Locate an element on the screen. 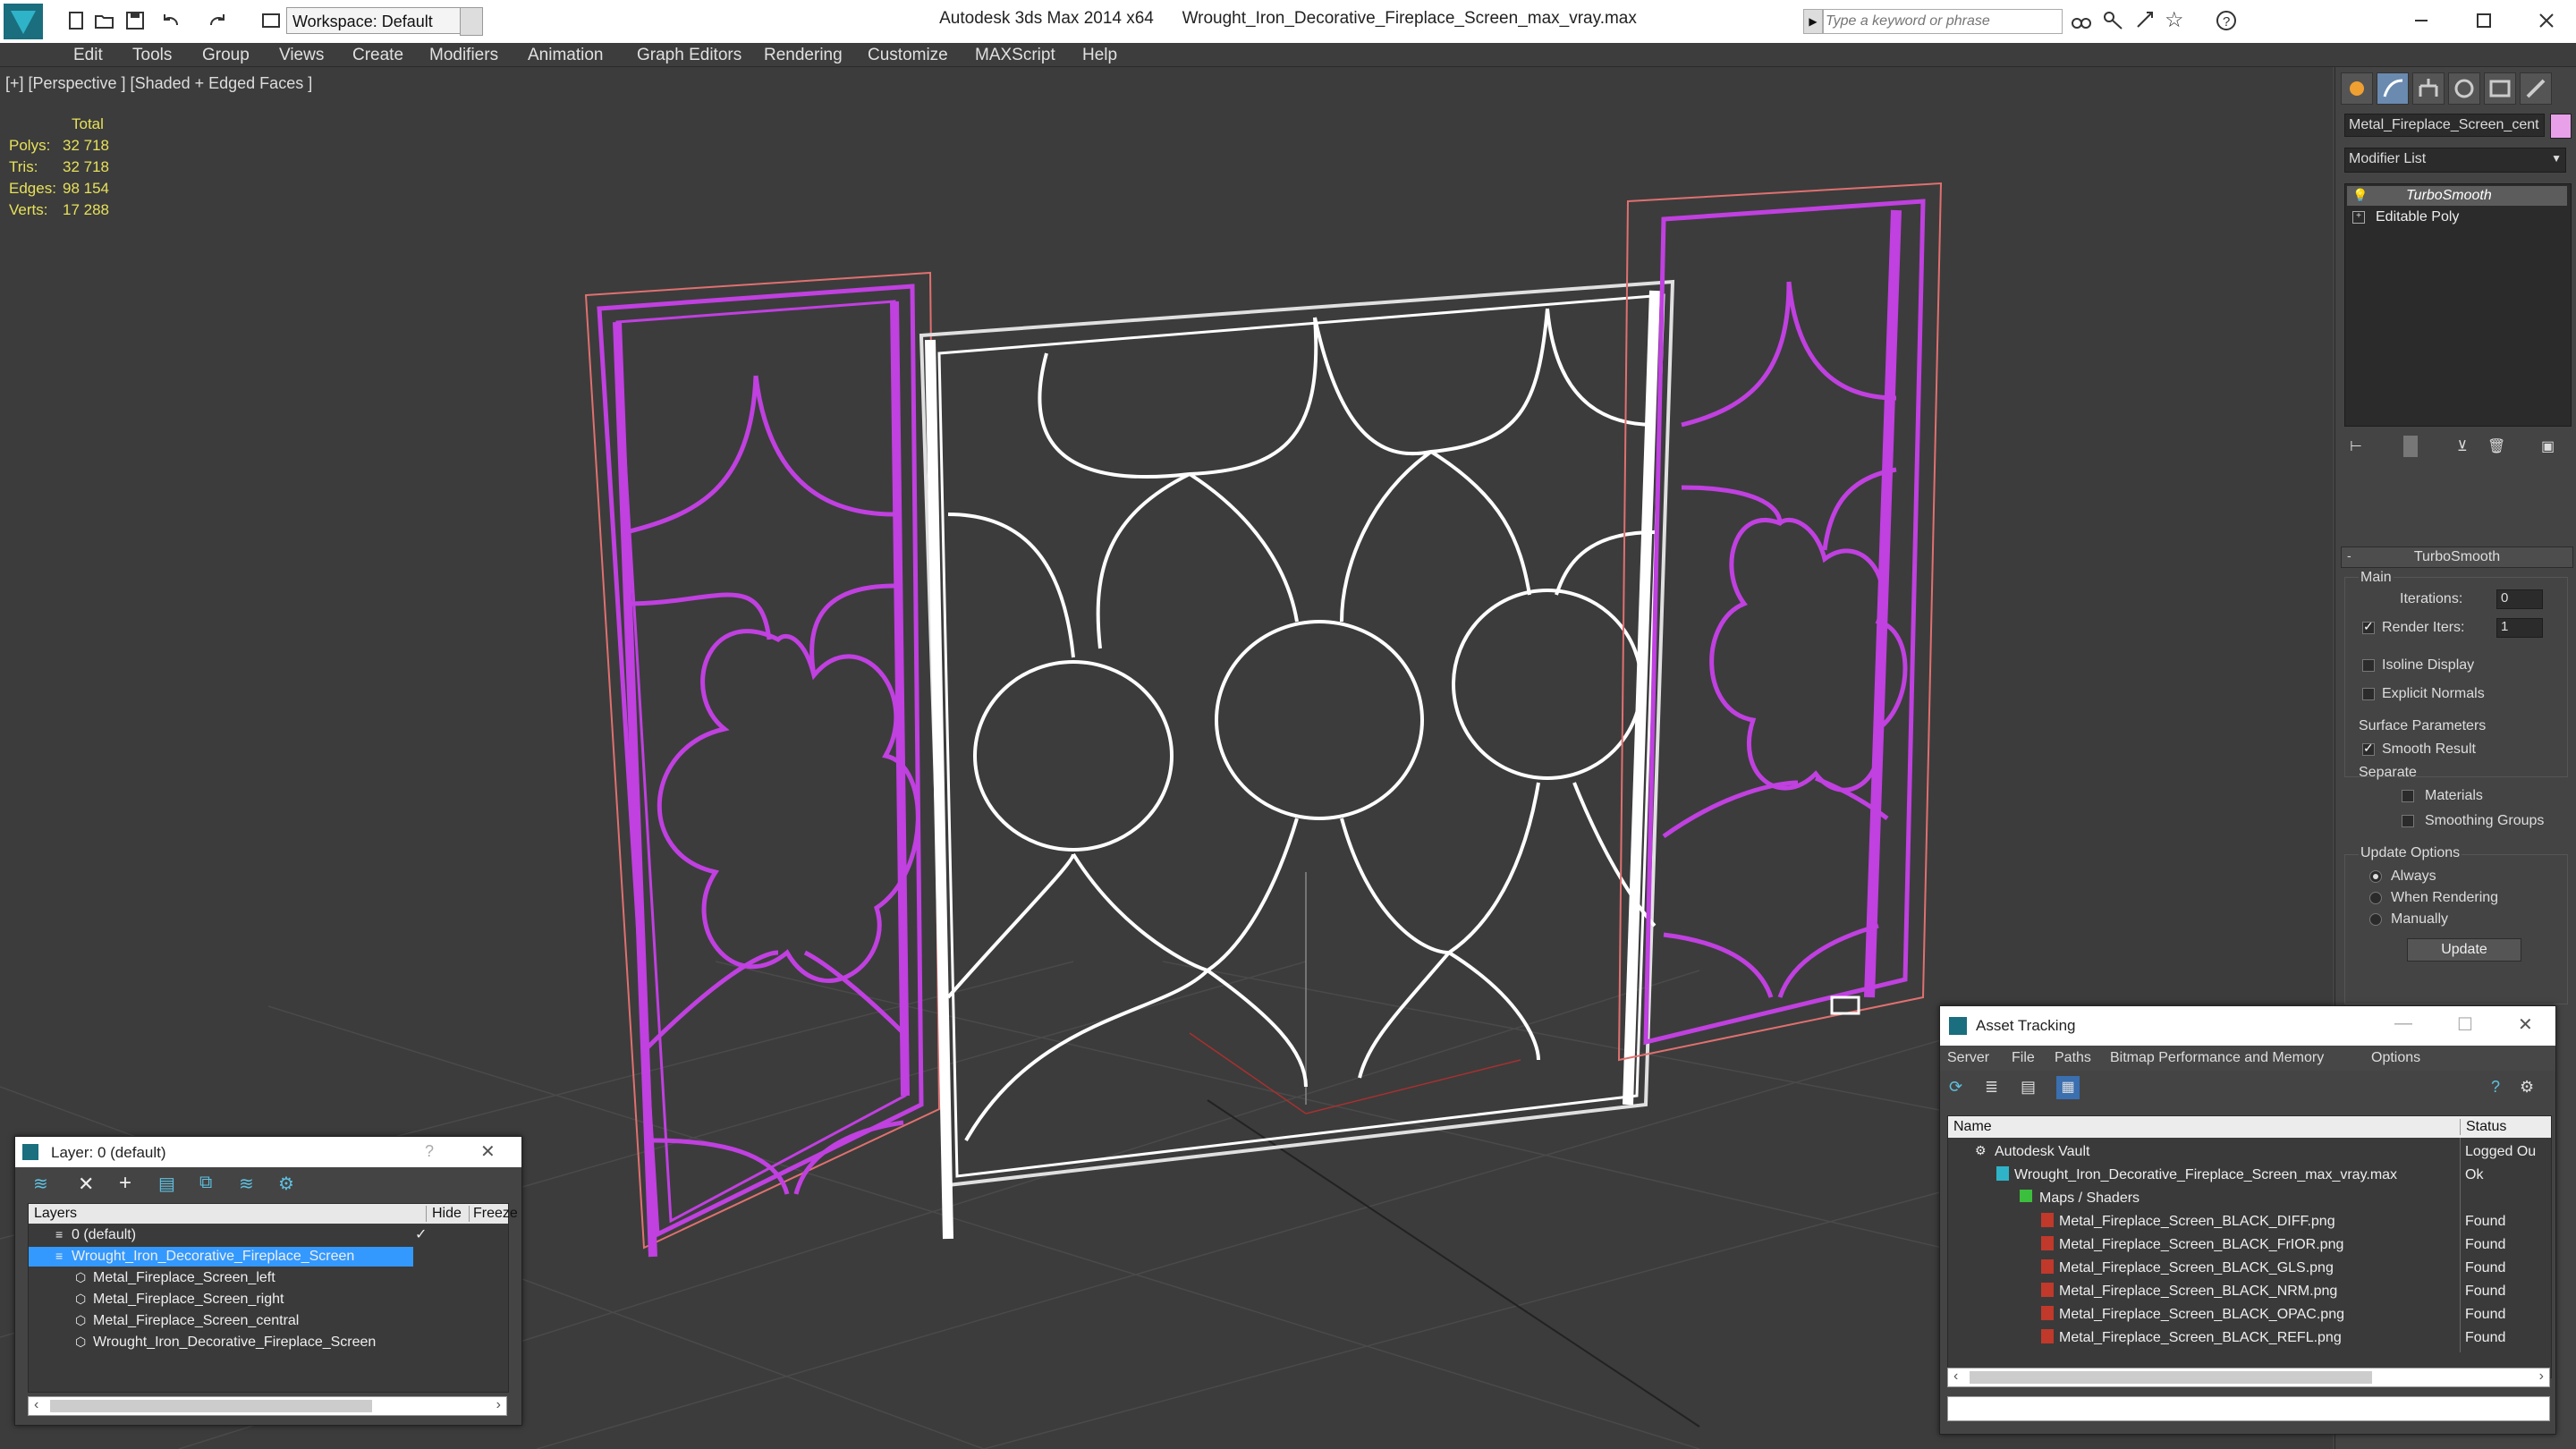  table-view-icon: ▦ is located at coordinates (2068, 1087).